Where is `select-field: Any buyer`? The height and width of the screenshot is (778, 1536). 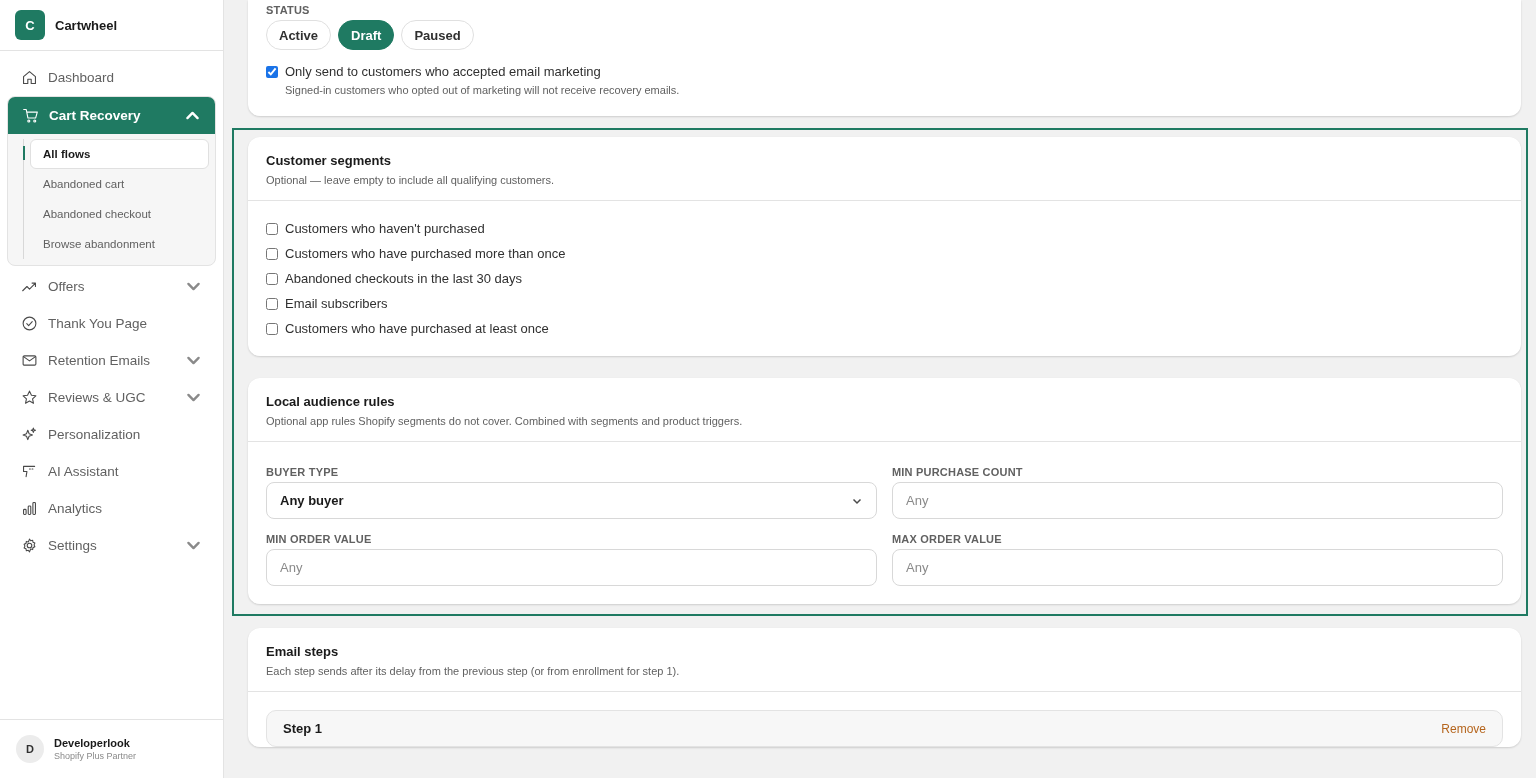 select-field: Any buyer is located at coordinates (571, 500).